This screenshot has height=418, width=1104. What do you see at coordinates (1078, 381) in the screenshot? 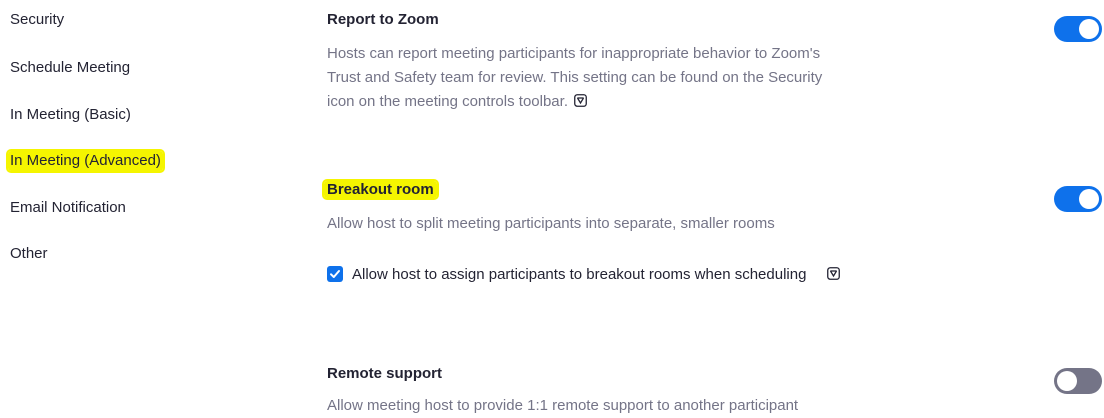
I see `remote-support-toggle` at bounding box center [1078, 381].